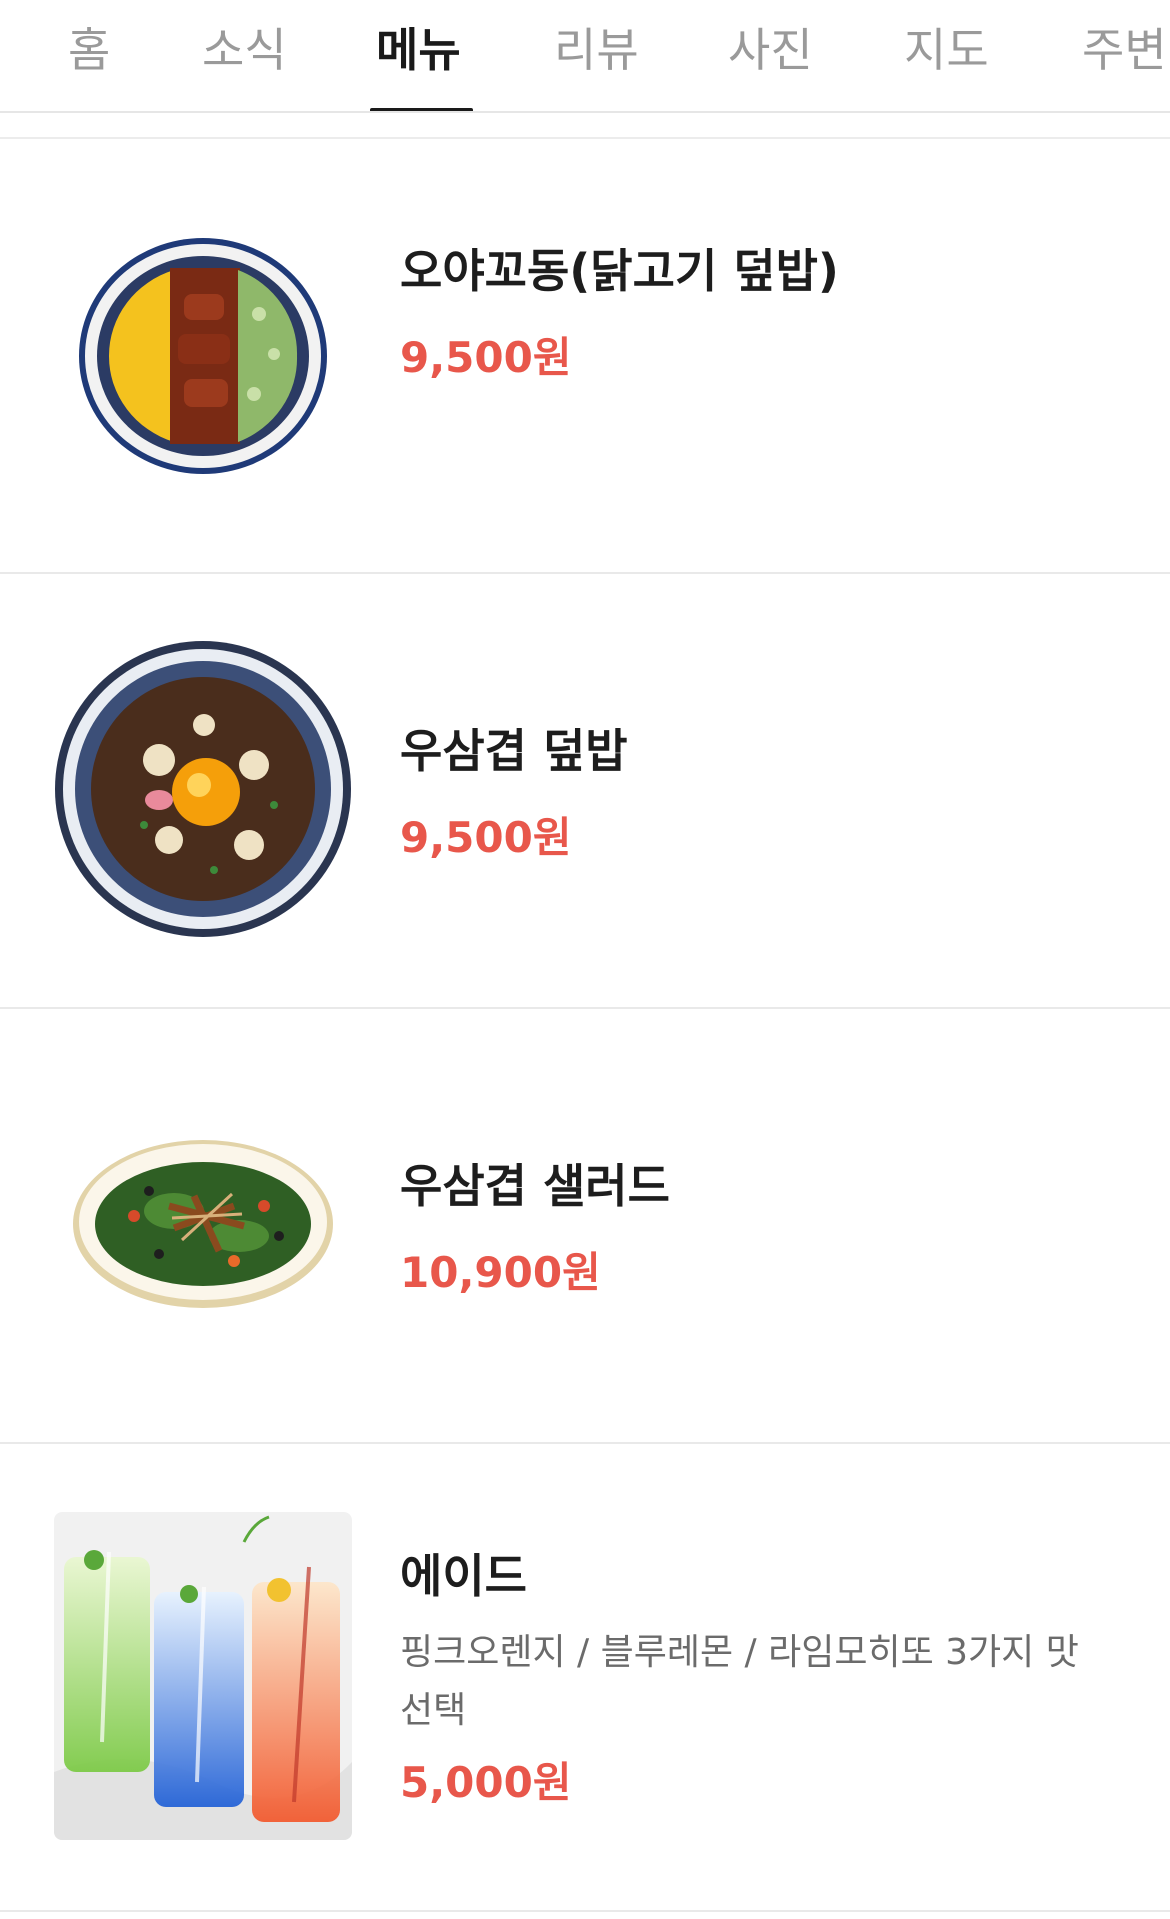  What do you see at coordinates (946, 47) in the screenshot?
I see `tab-map: 지도` at bounding box center [946, 47].